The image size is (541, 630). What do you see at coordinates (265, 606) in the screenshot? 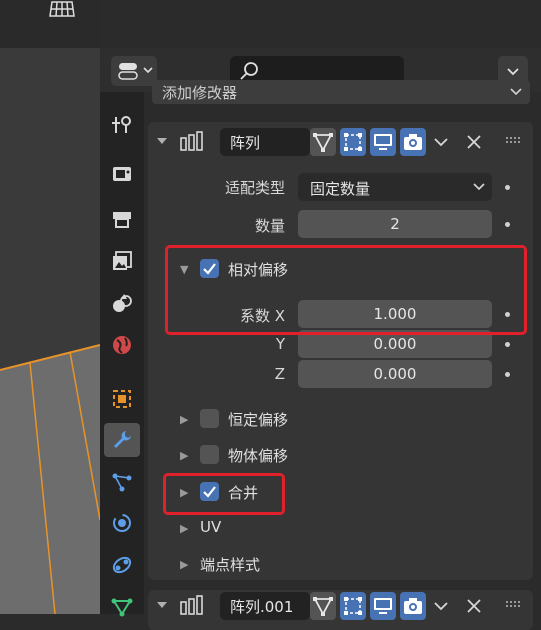
I see `modifier-name-field: 阵列.001` at bounding box center [265, 606].